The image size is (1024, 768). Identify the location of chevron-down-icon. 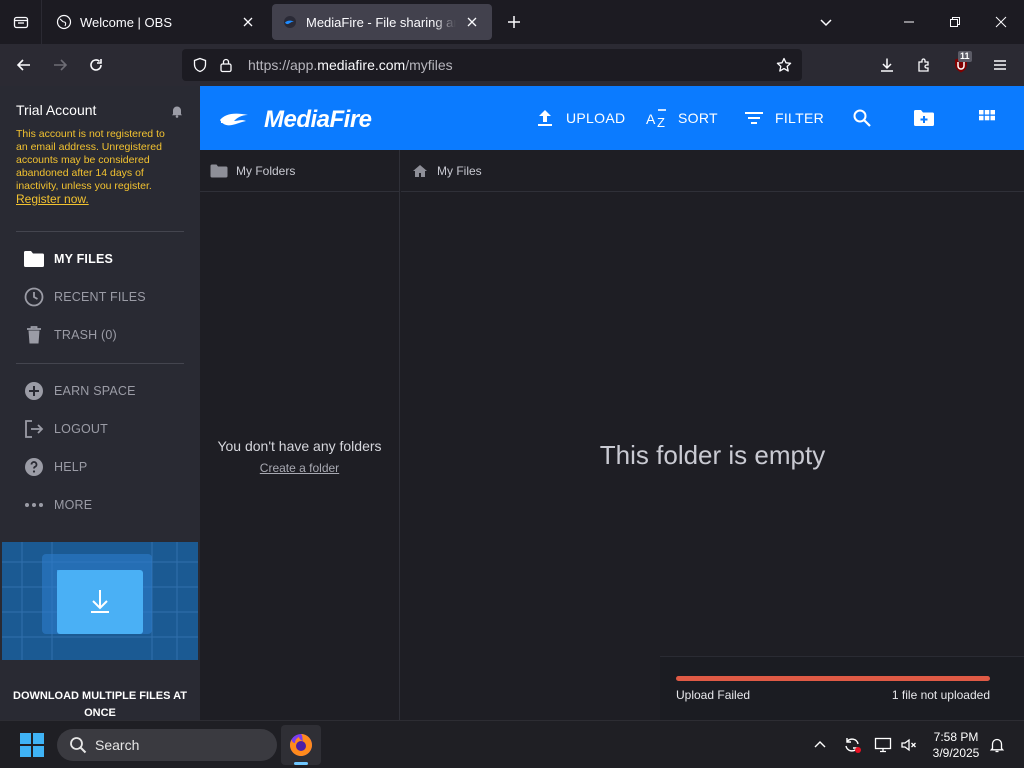
(826, 23).